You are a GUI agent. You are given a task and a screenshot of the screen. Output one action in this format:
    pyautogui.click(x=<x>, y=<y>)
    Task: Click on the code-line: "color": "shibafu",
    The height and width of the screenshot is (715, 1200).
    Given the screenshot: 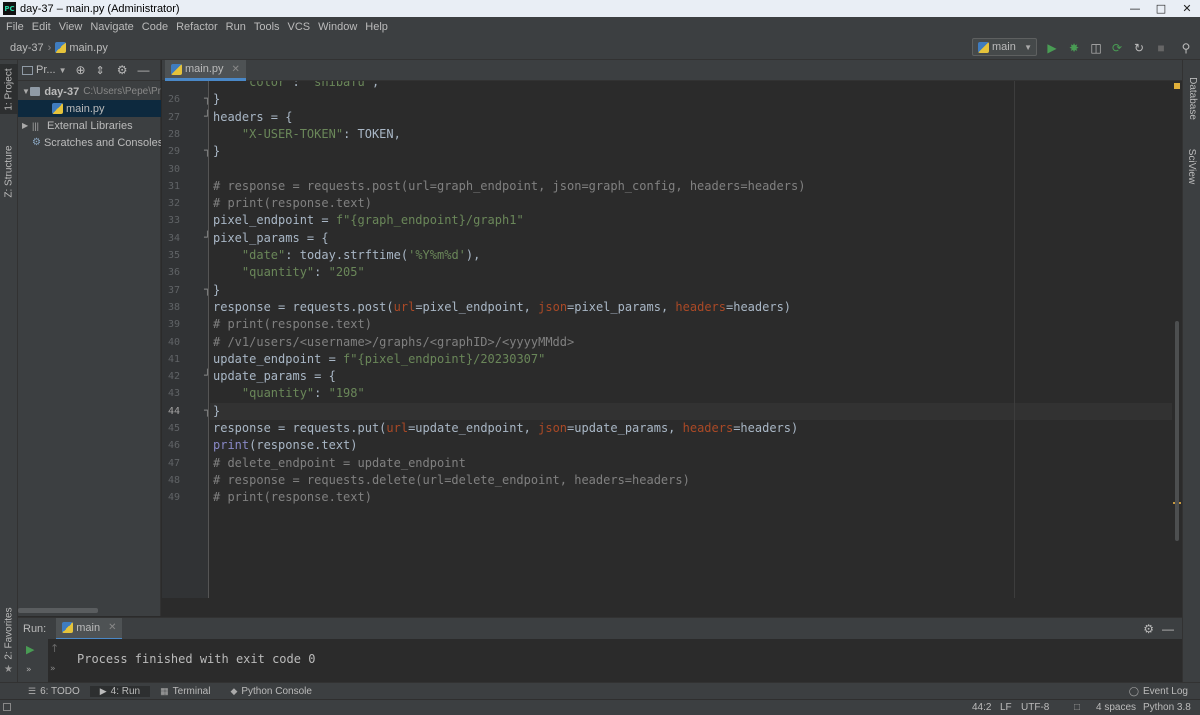 What is the action you would take?
    pyautogui.click(x=296, y=86)
    